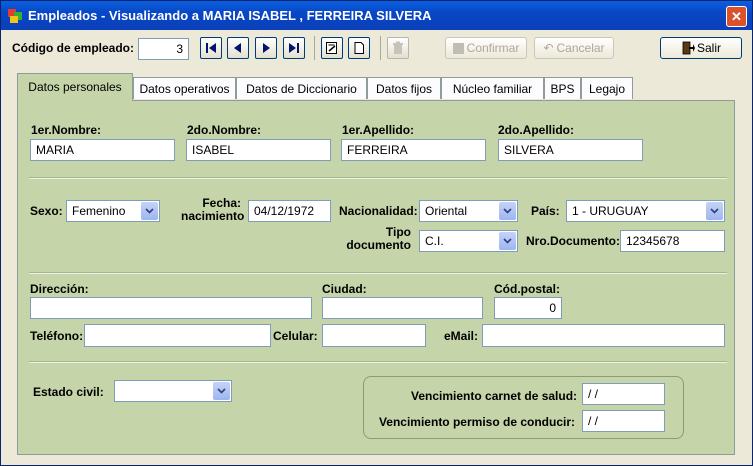  I want to click on apellido1-field: FERREIRA, so click(413, 150).